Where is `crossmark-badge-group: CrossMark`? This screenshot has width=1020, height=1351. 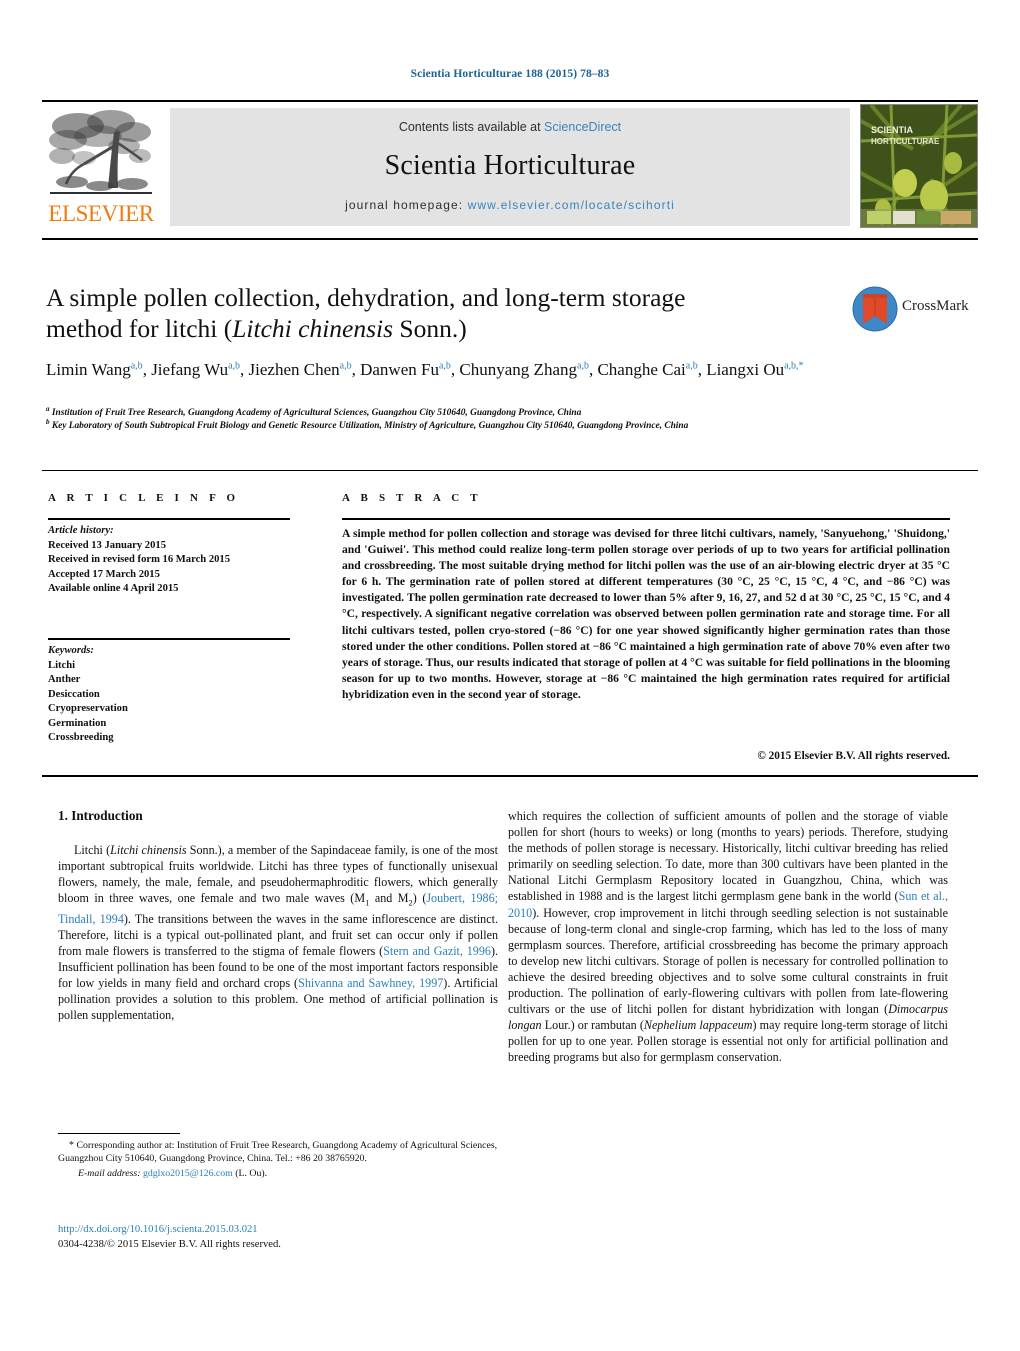 crossmark-badge-group: CrossMark is located at coordinates (910, 312).